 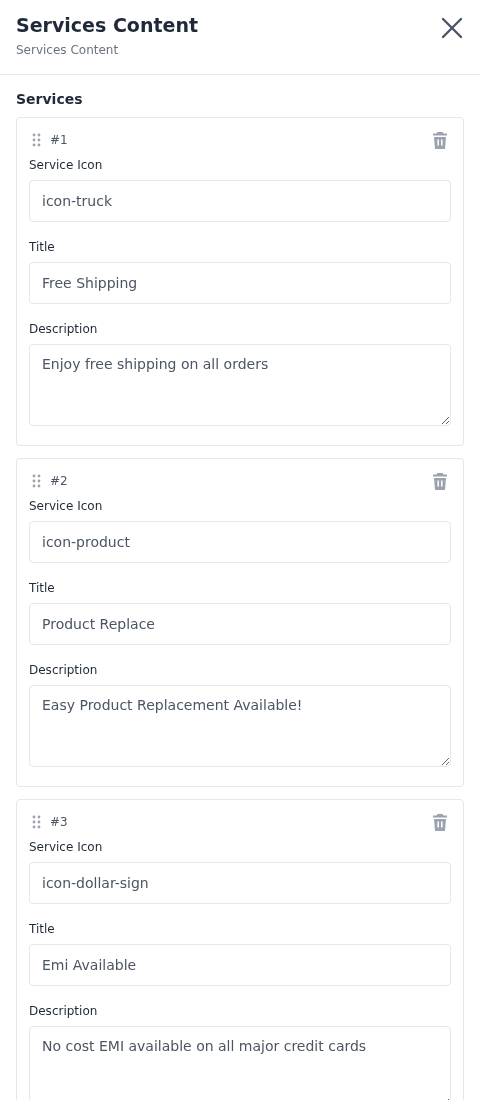 What do you see at coordinates (68, 50) in the screenshot?
I see `panel-subtitle: Services Content` at bounding box center [68, 50].